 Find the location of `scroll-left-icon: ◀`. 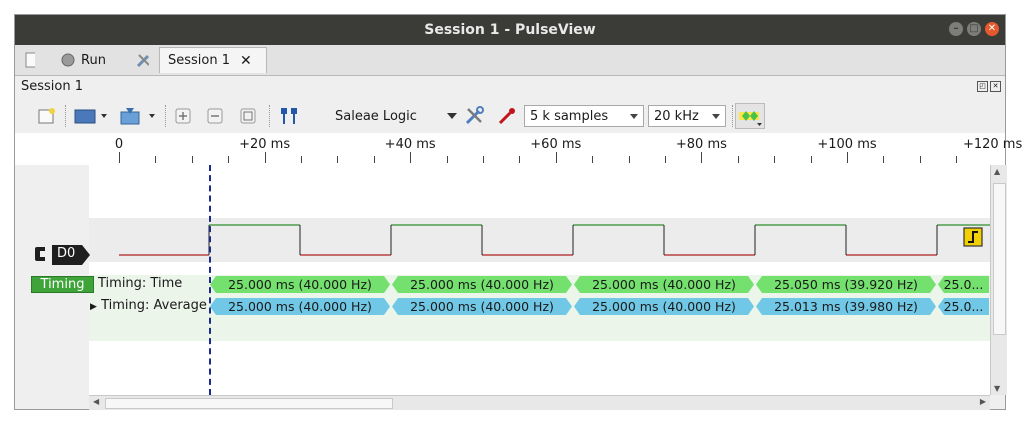

scroll-left-icon: ◀ is located at coordinates (96, 401).